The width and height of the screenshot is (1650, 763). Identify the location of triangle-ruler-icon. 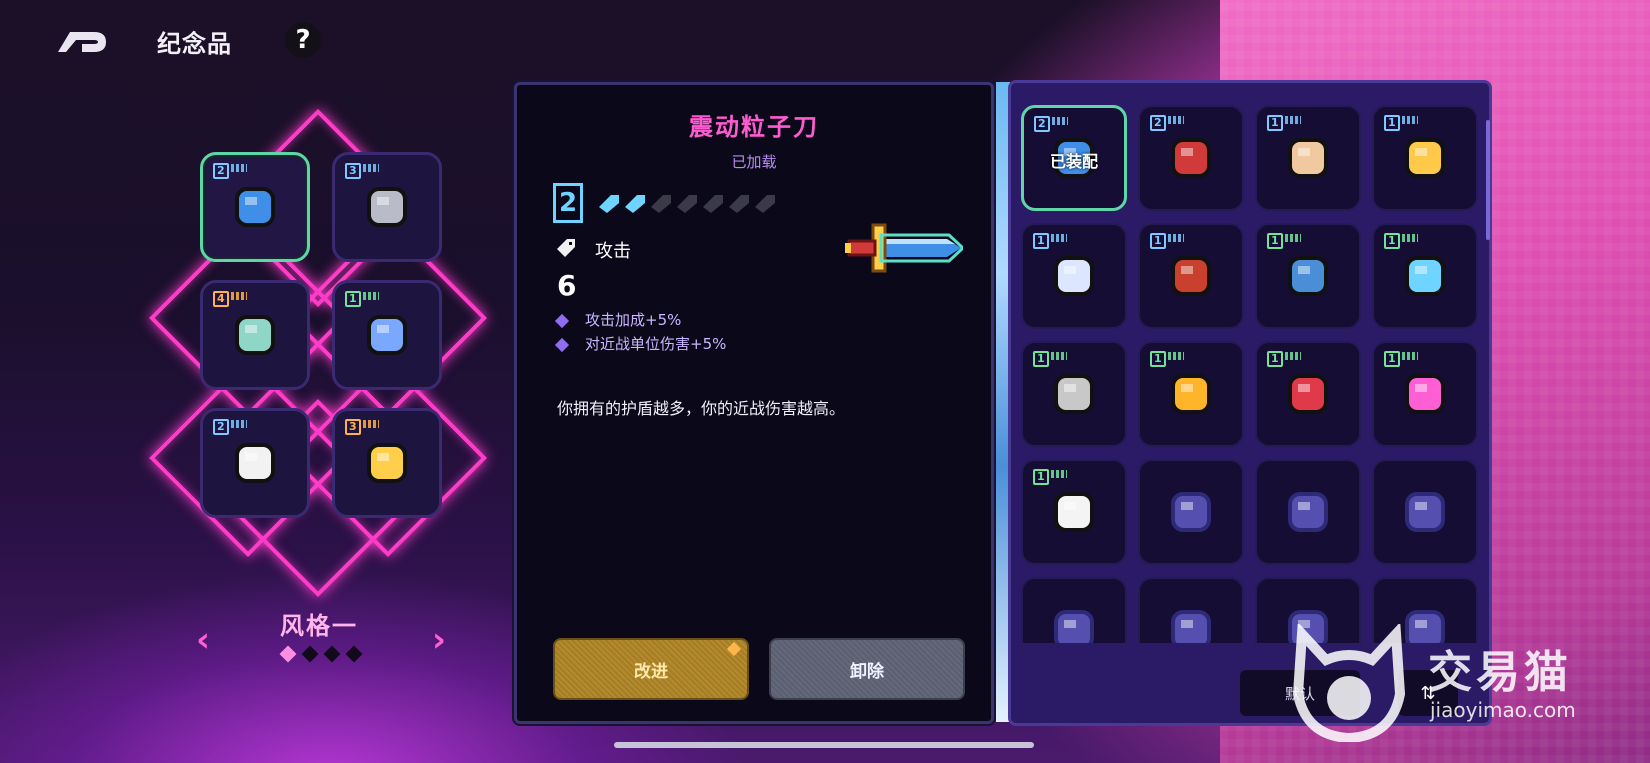
(387, 463).